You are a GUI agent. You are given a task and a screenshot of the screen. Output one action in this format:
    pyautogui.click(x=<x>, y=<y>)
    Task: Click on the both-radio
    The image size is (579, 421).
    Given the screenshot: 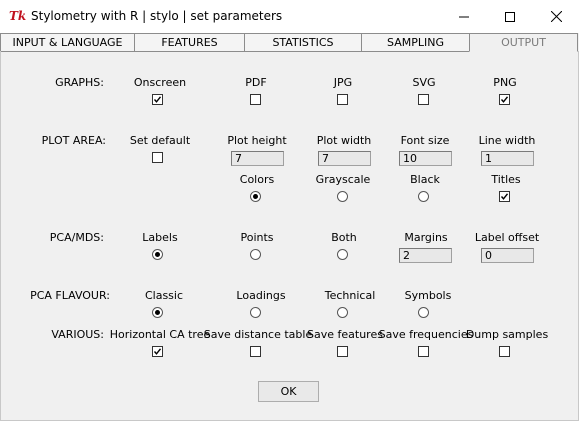 What is the action you would take?
    pyautogui.click(x=342, y=254)
    